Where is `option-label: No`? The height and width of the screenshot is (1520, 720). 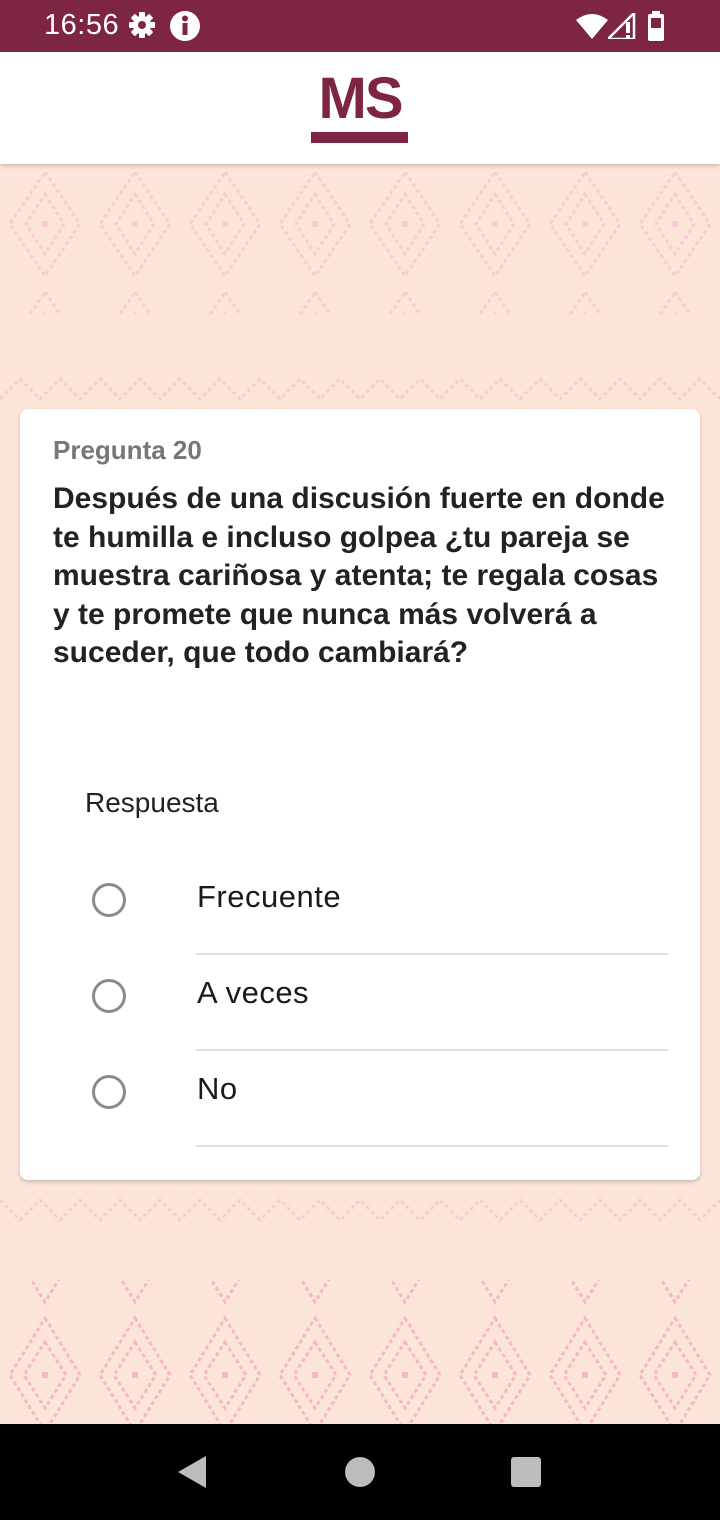 option-label: No is located at coordinates (217, 1089).